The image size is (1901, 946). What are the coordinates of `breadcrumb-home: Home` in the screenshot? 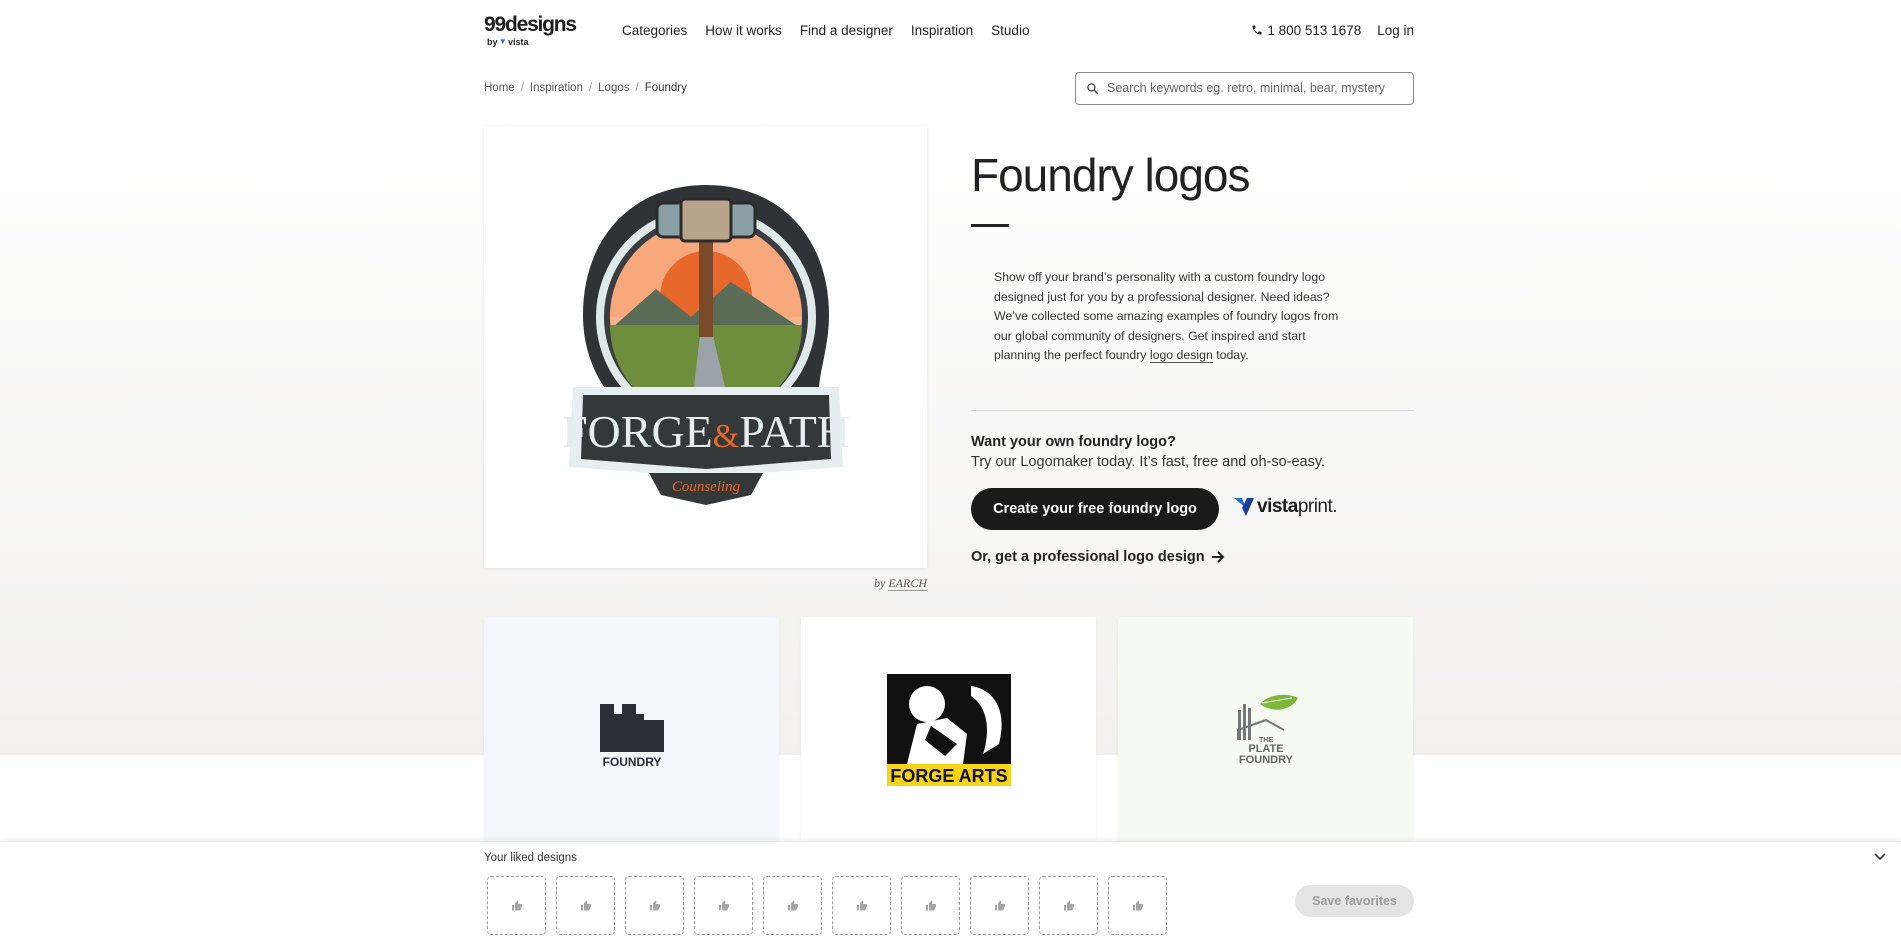 It's located at (499, 88).